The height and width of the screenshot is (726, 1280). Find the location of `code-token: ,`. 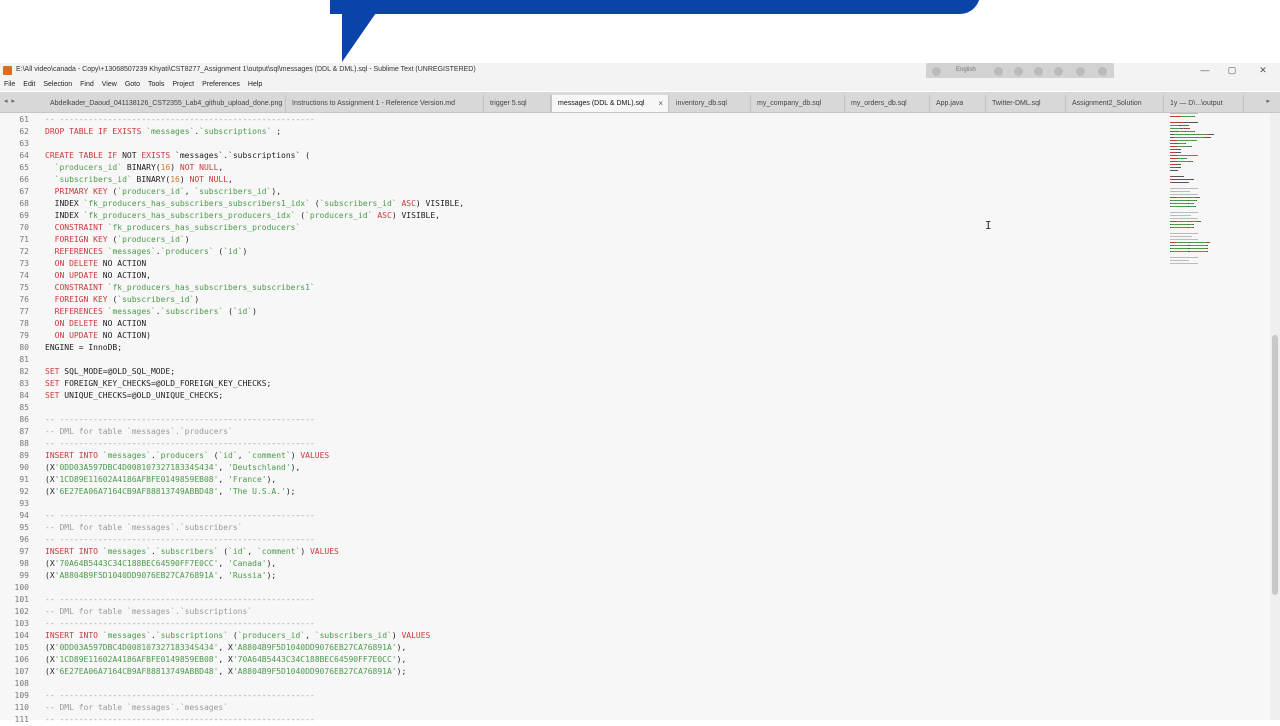

code-token: , is located at coordinates (221, 167).